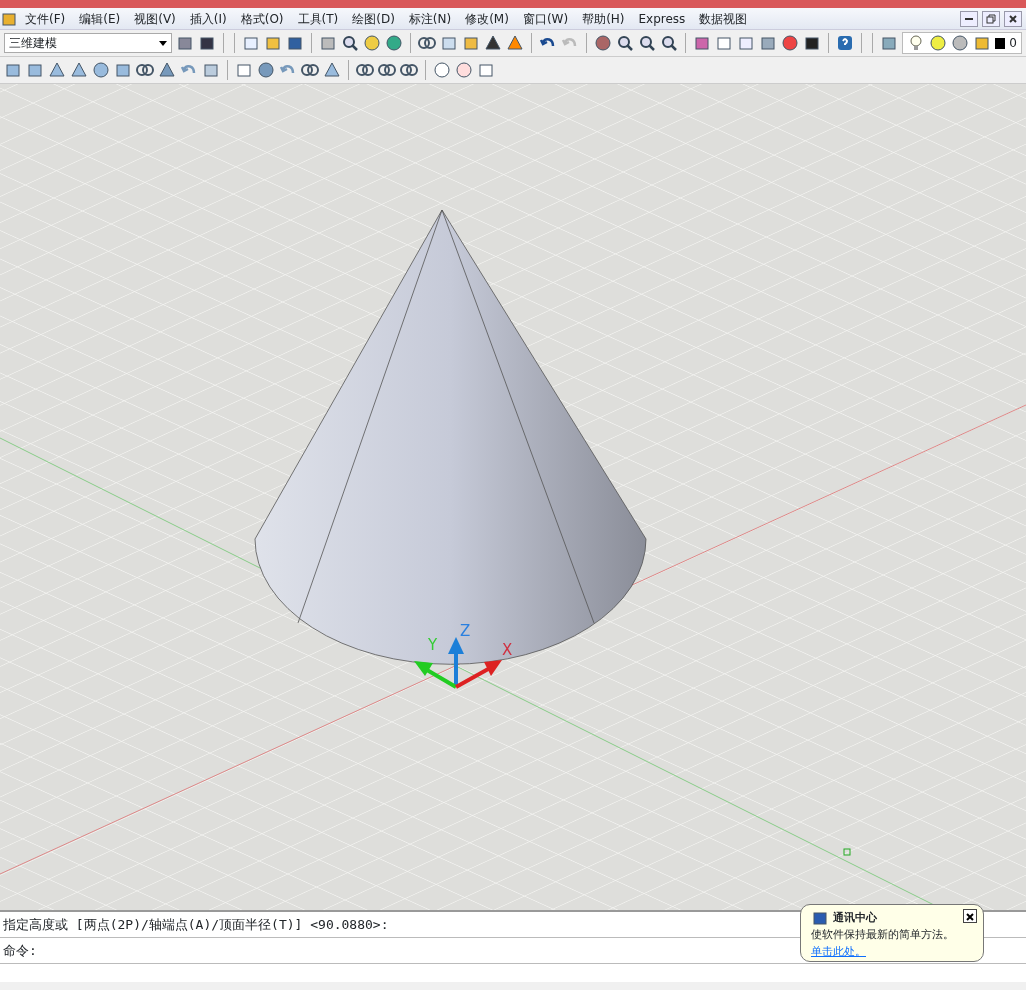  Describe the element at coordinates (163, 43) in the screenshot. I see `caret-icon` at that location.